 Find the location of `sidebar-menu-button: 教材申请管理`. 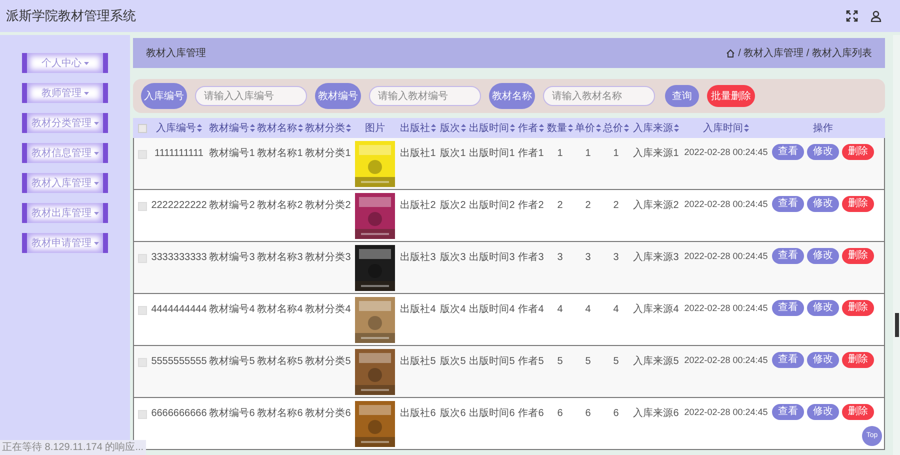

sidebar-menu-button: 教材申请管理 is located at coordinates (65, 243).